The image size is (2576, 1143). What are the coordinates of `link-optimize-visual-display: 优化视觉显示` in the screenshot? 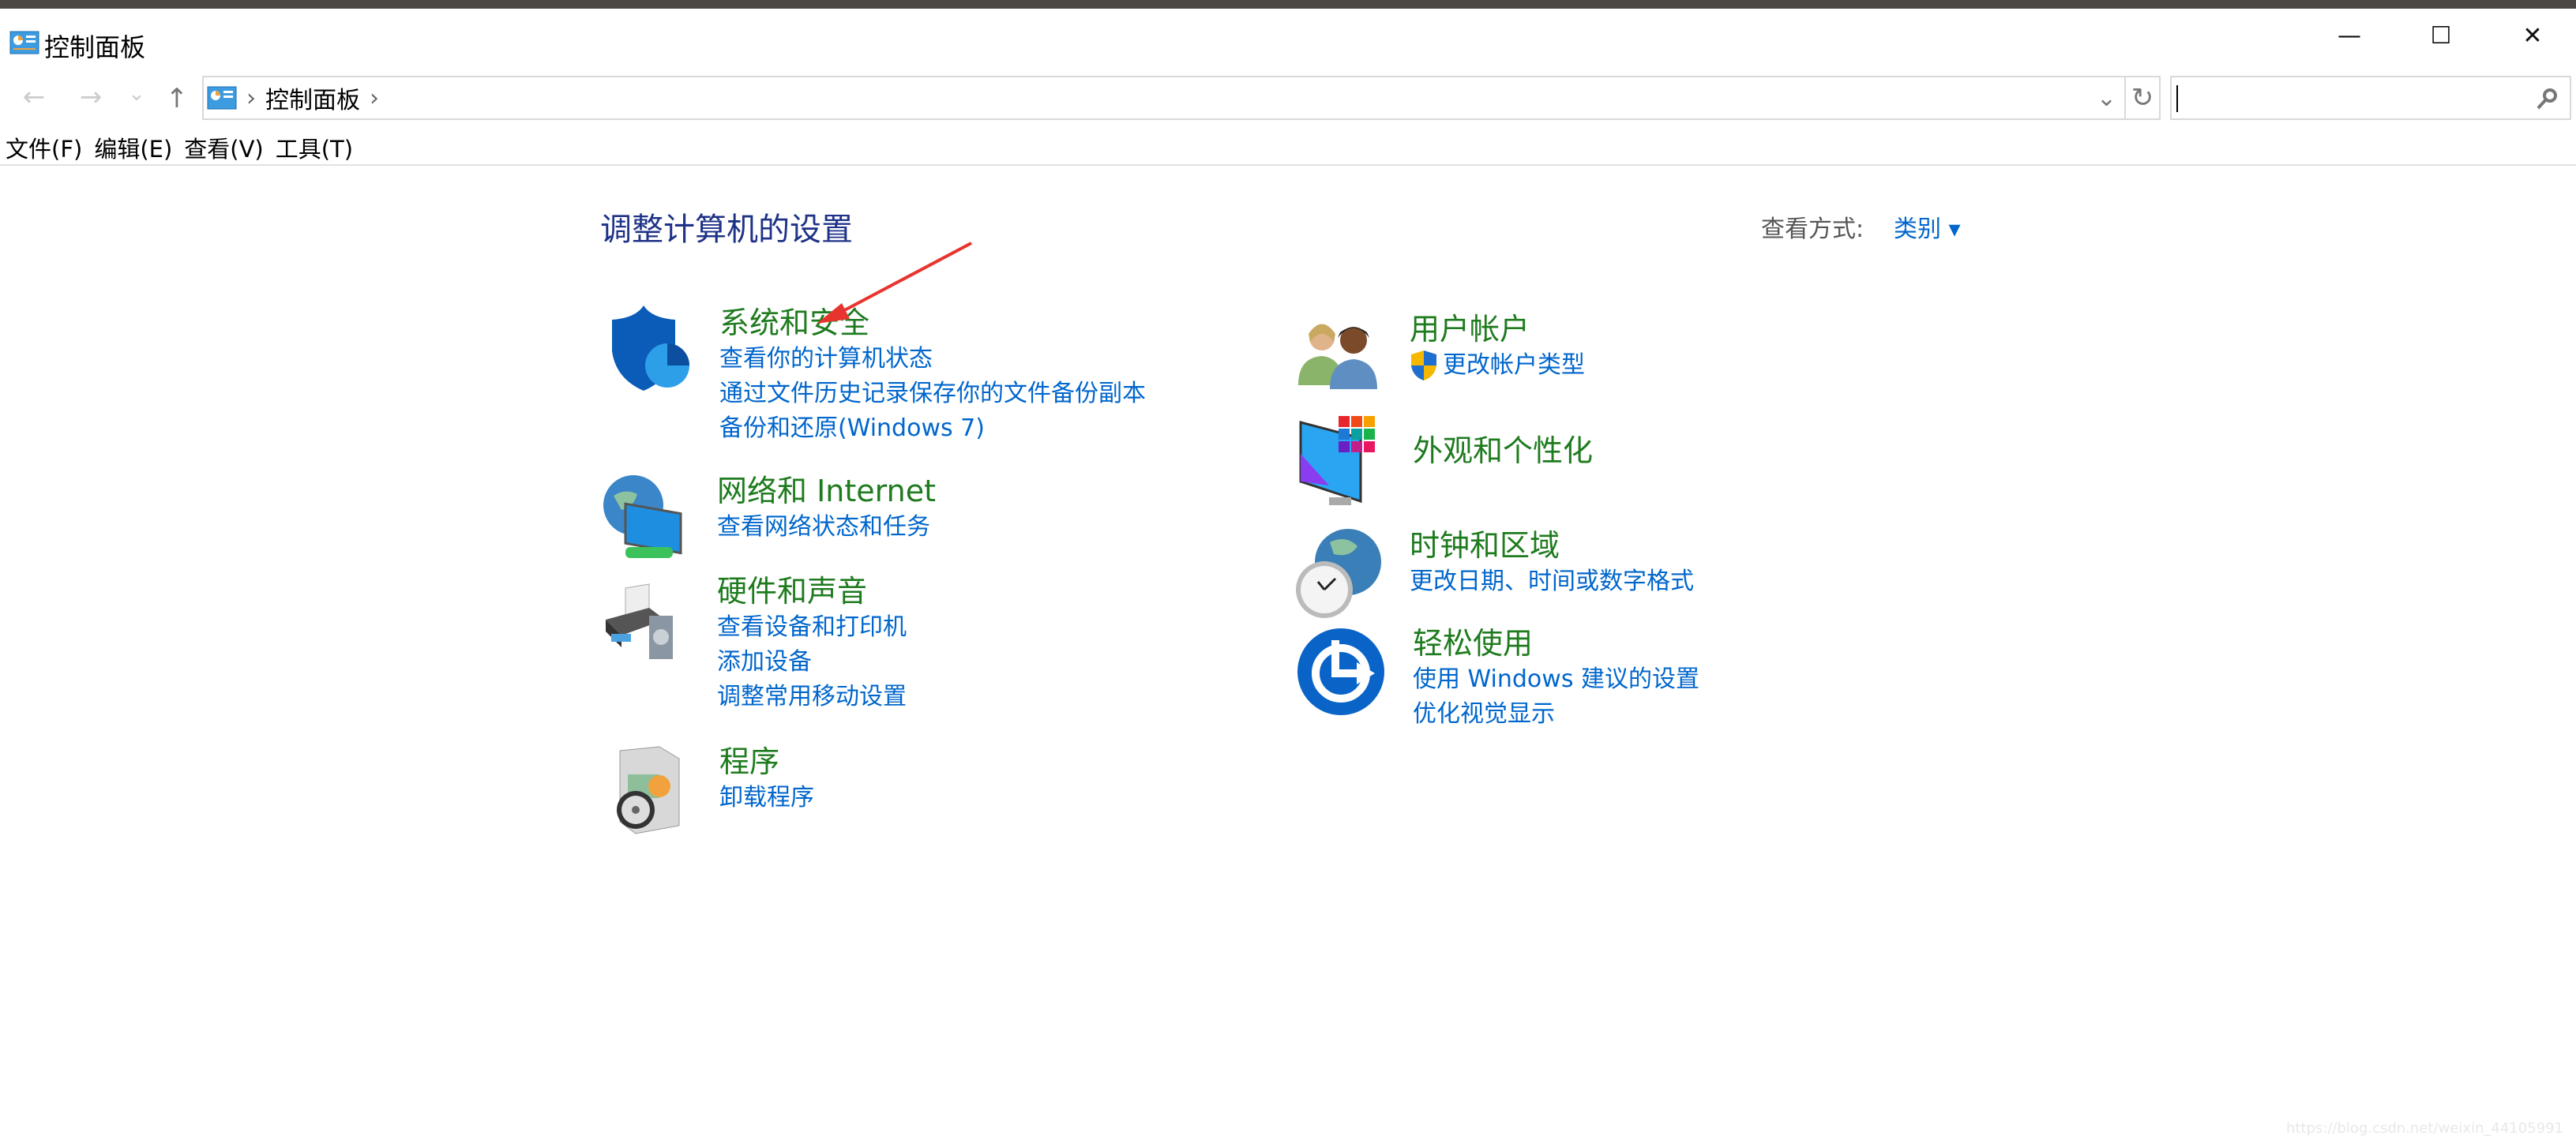 It's located at (1556, 714).